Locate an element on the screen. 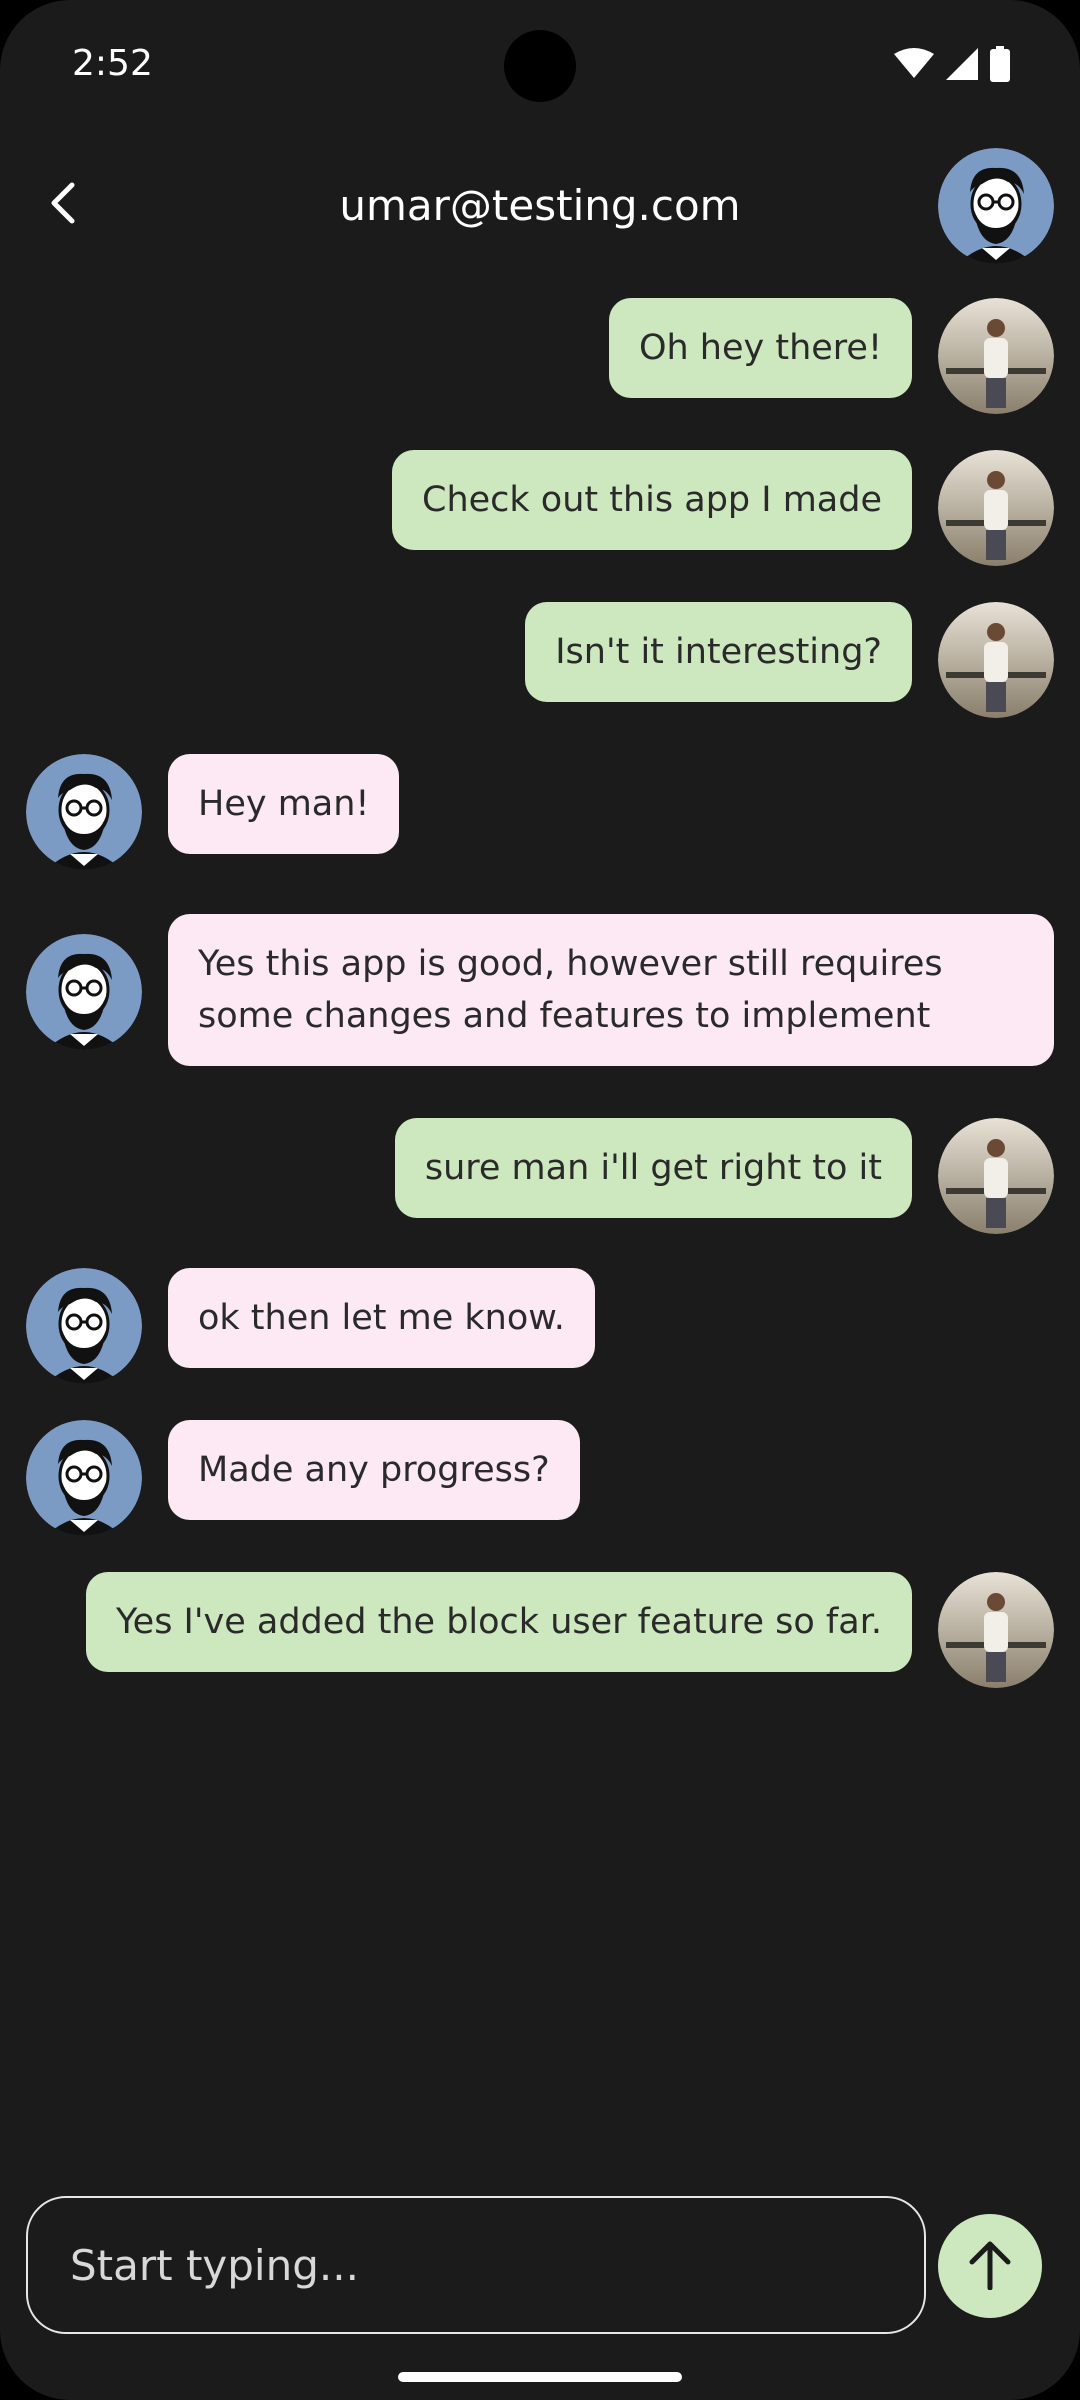  back-button is located at coordinates (63, 205).